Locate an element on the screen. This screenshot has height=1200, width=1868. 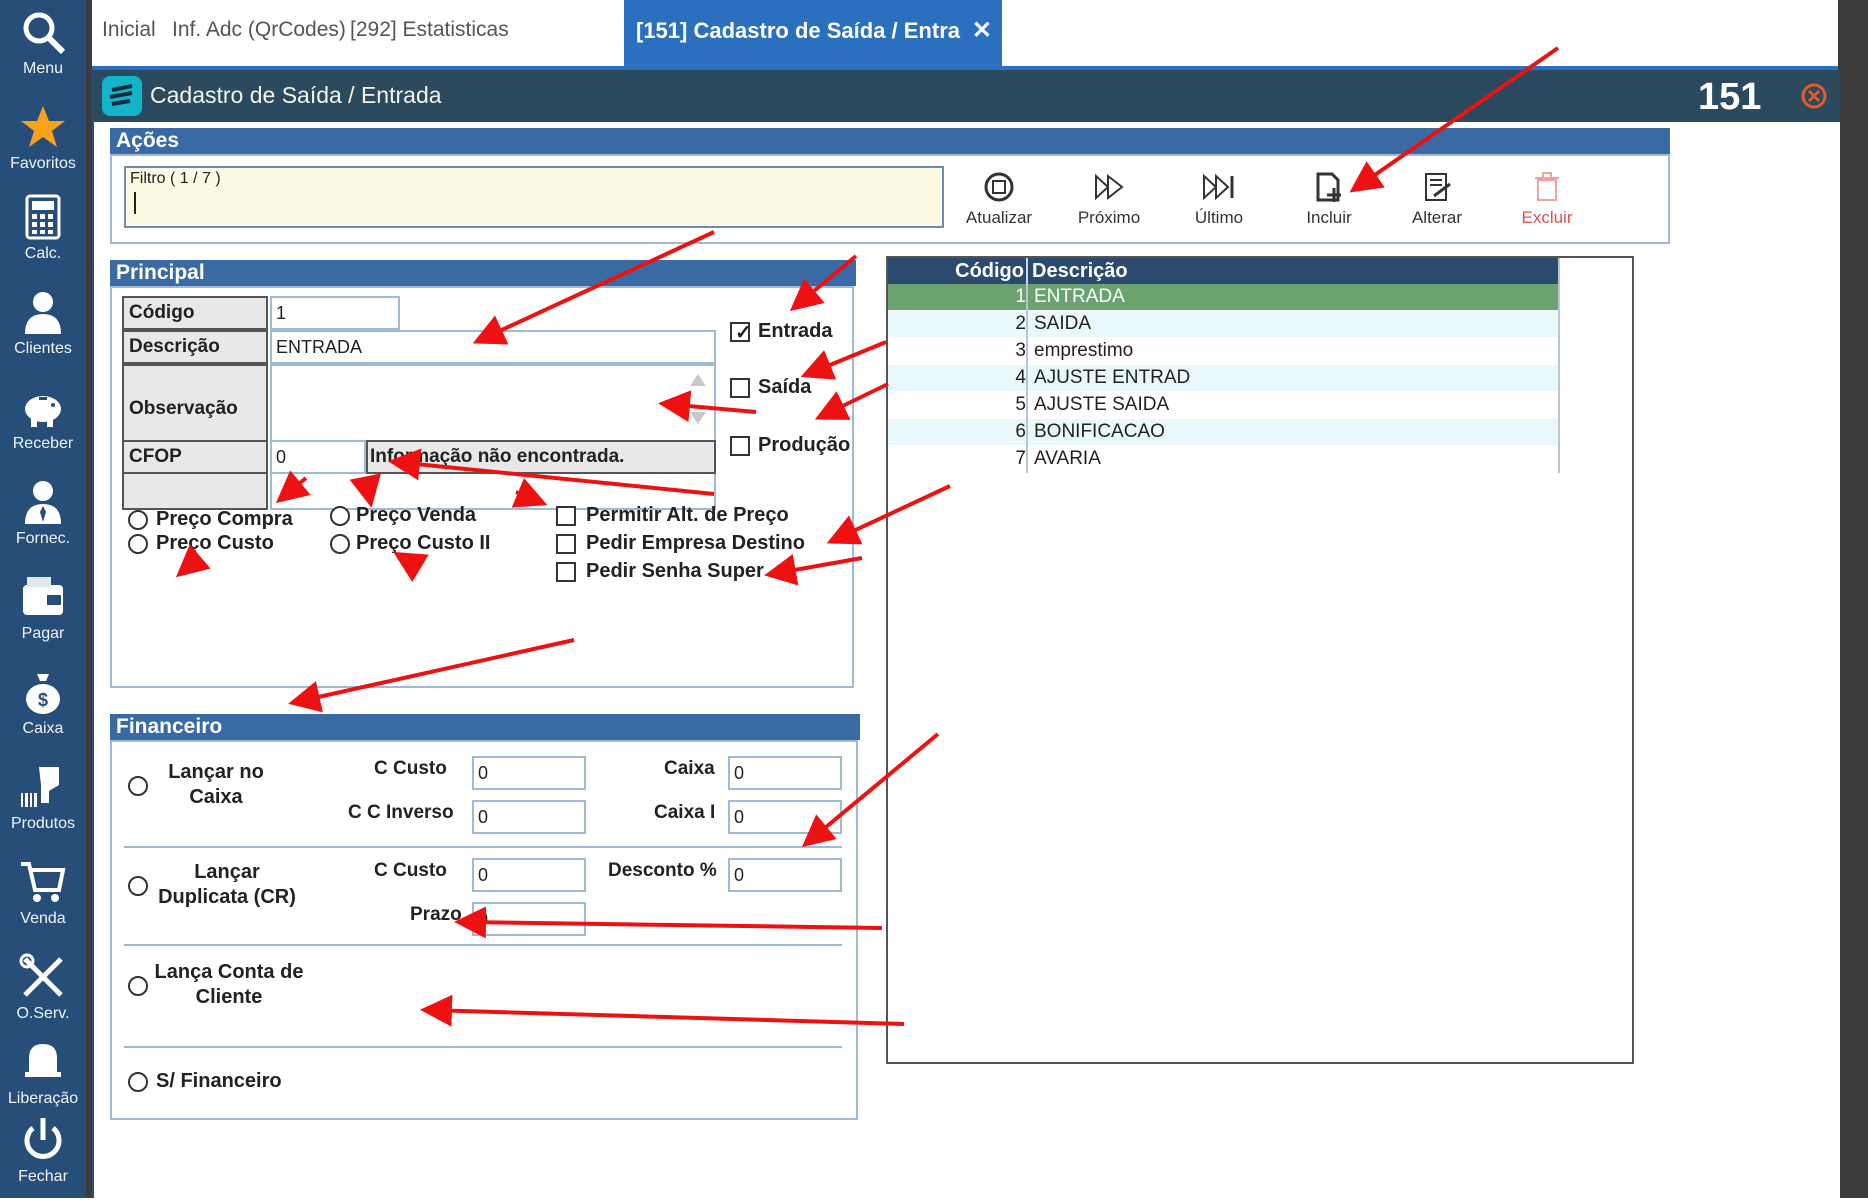
check-icon: ✓ is located at coordinates (743, 333).